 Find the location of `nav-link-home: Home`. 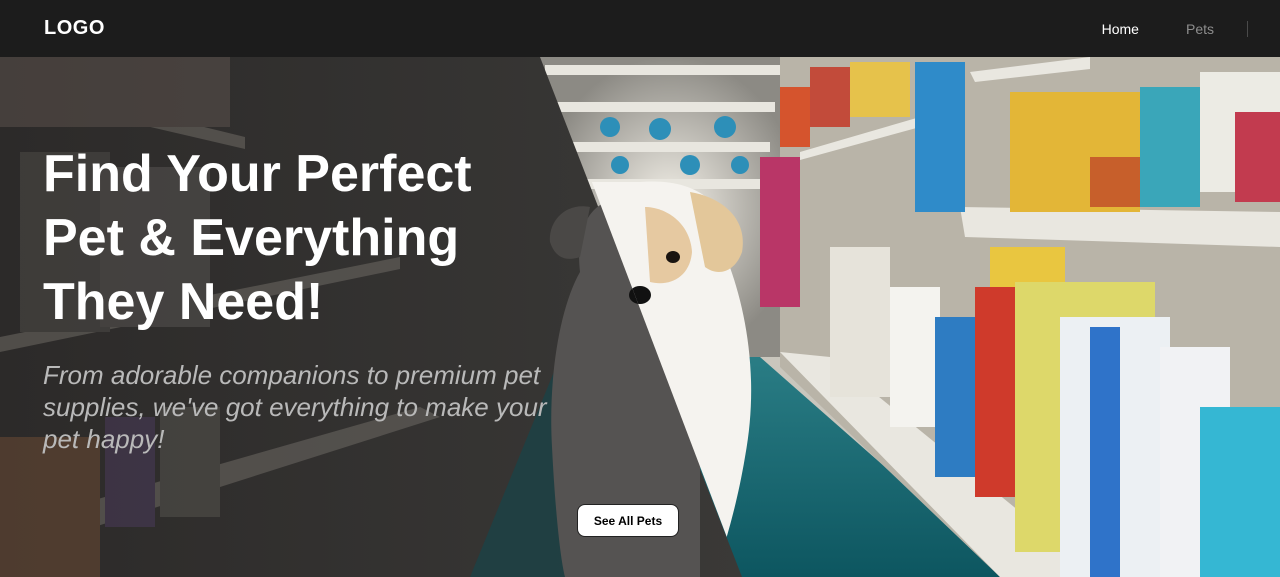

nav-link-home: Home is located at coordinates (1120, 29).